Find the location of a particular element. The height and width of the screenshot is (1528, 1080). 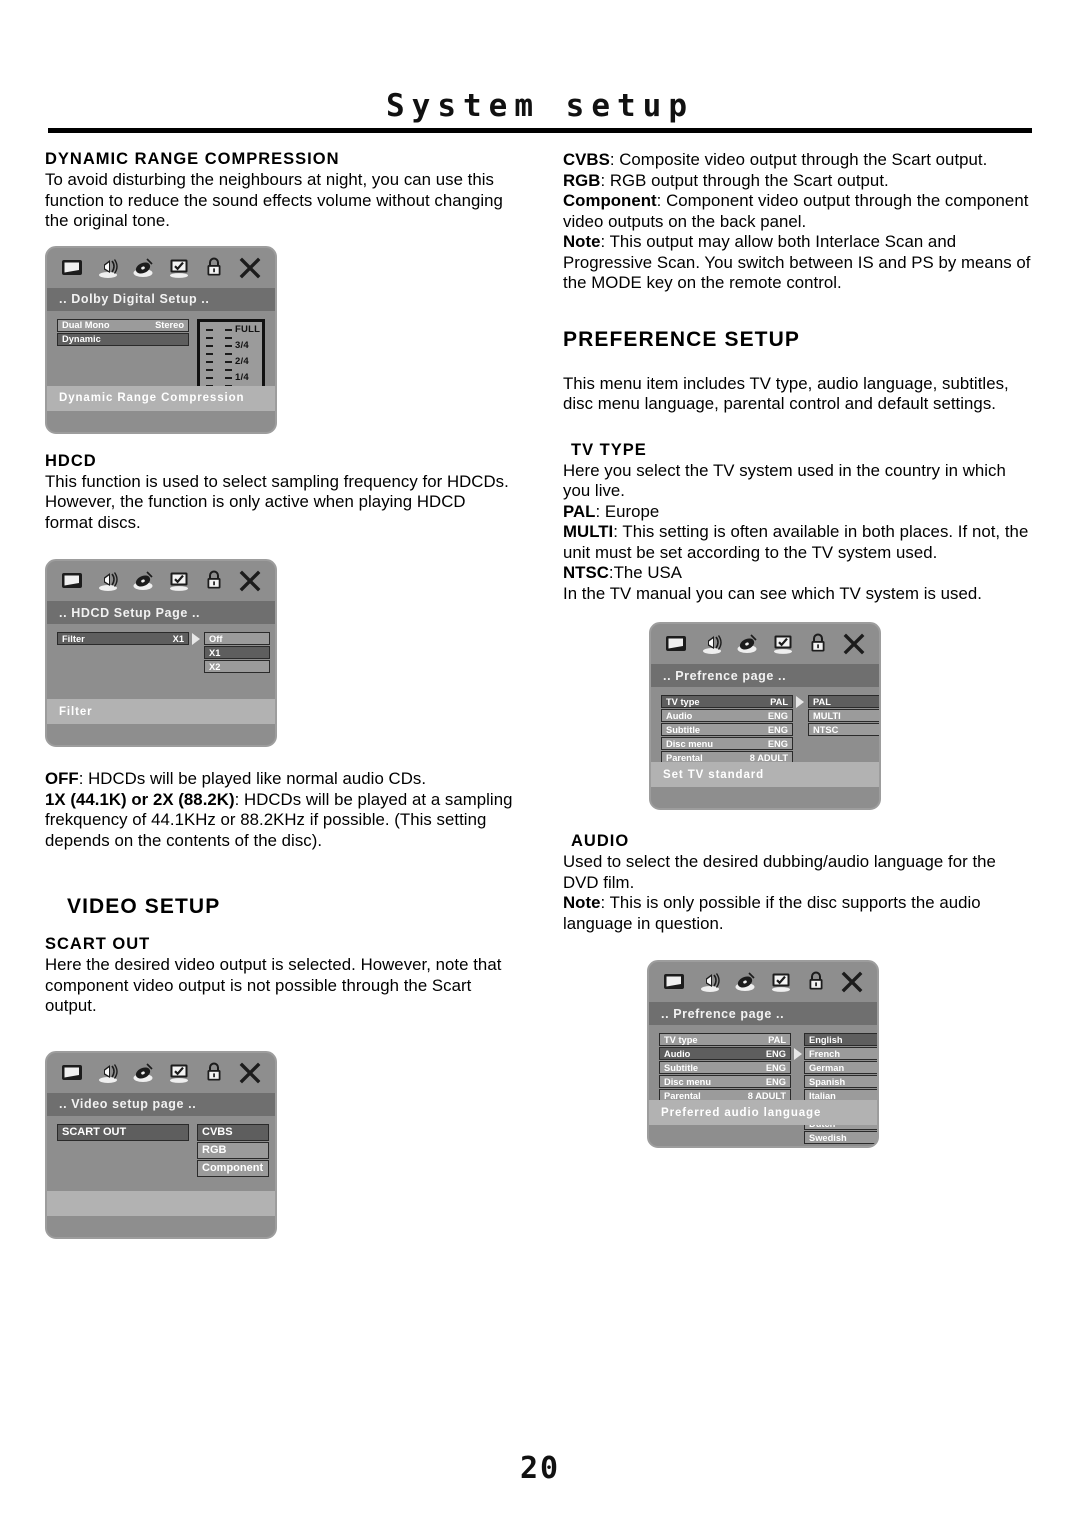

heading-hdcd: HDCD is located at coordinates (71, 460).